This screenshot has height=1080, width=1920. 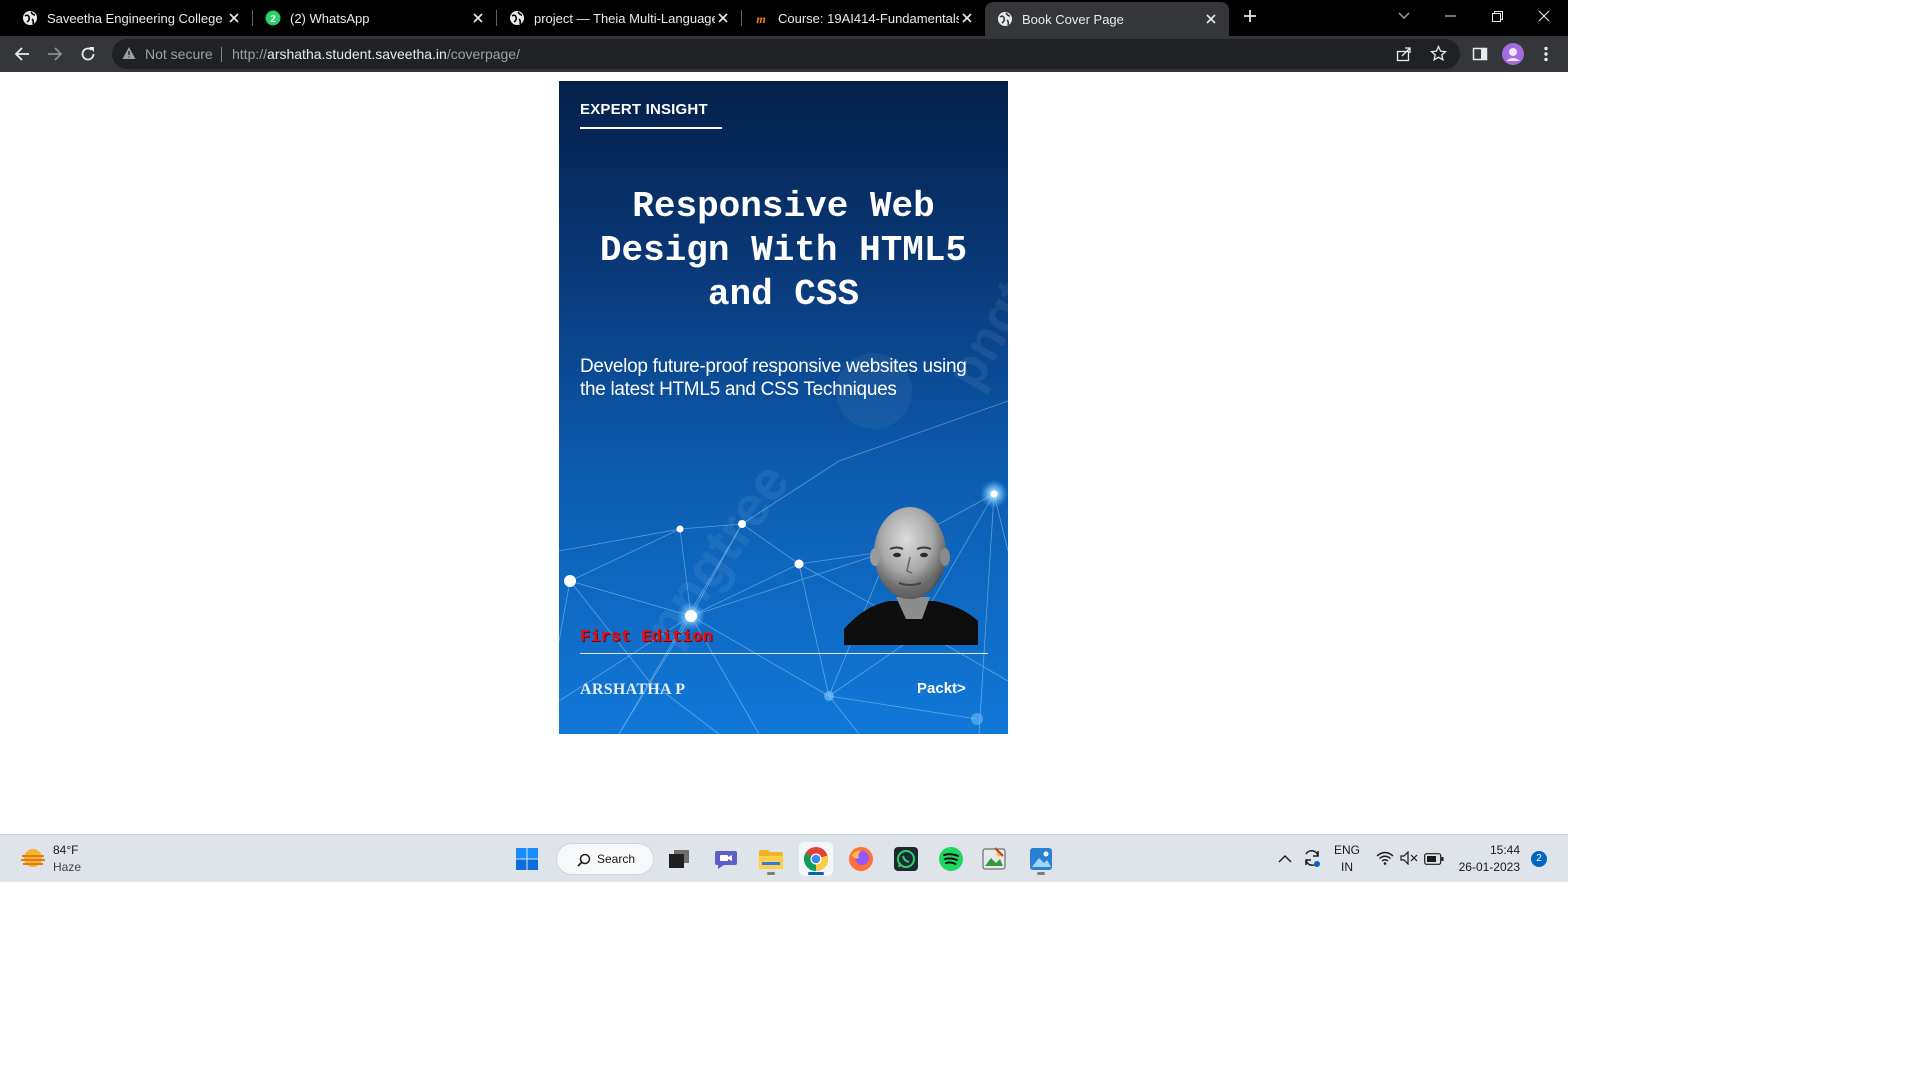 I want to click on photos-button, so click(x=1041, y=859).